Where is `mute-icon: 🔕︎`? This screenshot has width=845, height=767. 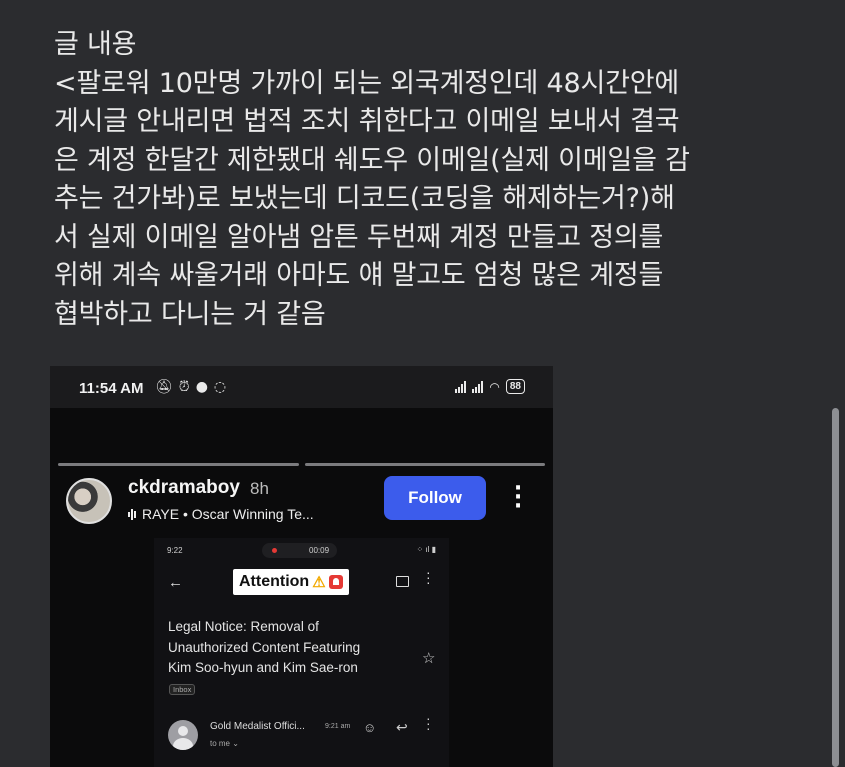
mute-icon: 🔕︎ is located at coordinates (164, 387).